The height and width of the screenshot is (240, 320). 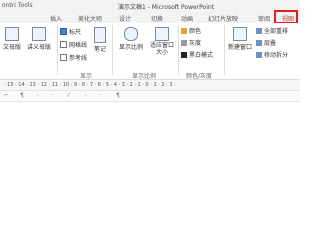 What do you see at coordinates (70, 31) in the screenshot?
I see `ruler-checkbox: 标尺` at bounding box center [70, 31].